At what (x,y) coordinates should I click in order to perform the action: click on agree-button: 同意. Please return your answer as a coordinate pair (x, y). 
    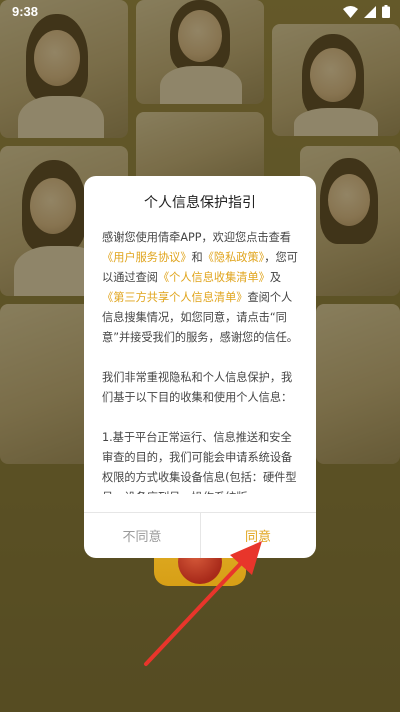
    Looking at the image, I should click on (258, 535).